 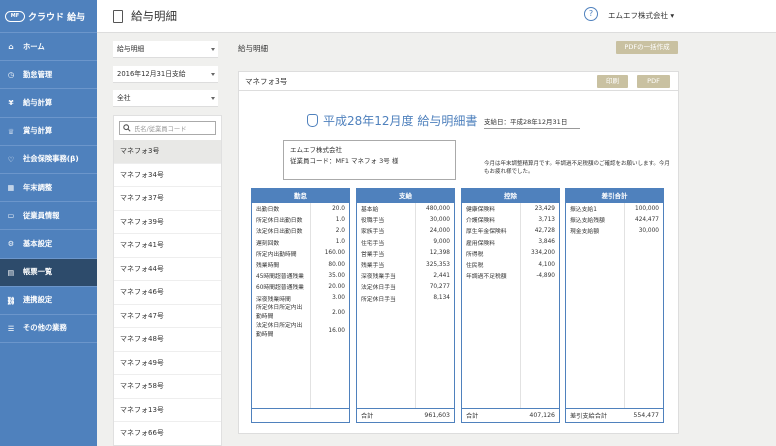 What do you see at coordinates (167, 128) in the screenshot?
I see `employee-search-input: 氏名/従業員コード` at bounding box center [167, 128].